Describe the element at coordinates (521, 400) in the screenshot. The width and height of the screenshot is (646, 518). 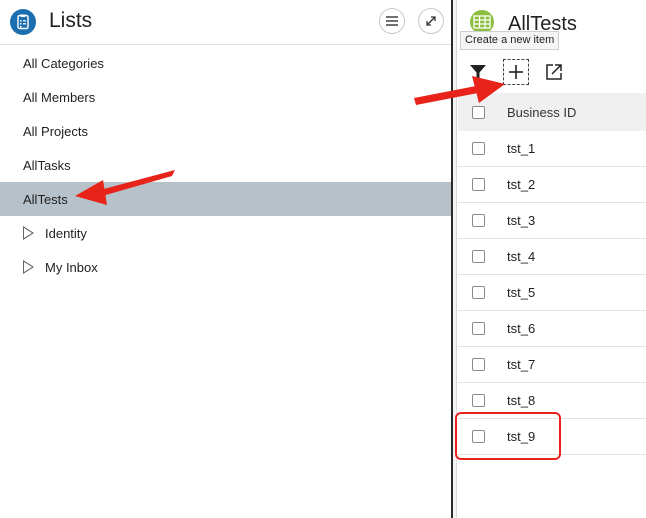
I see `business-id-cell: tst_8` at that location.